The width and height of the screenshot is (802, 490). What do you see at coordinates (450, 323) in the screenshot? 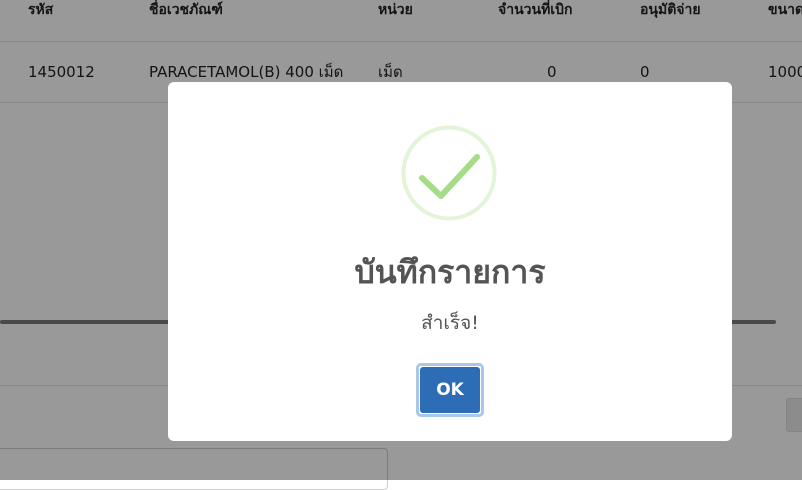
I see `dialog-message: สำเร็จ!` at bounding box center [450, 323].